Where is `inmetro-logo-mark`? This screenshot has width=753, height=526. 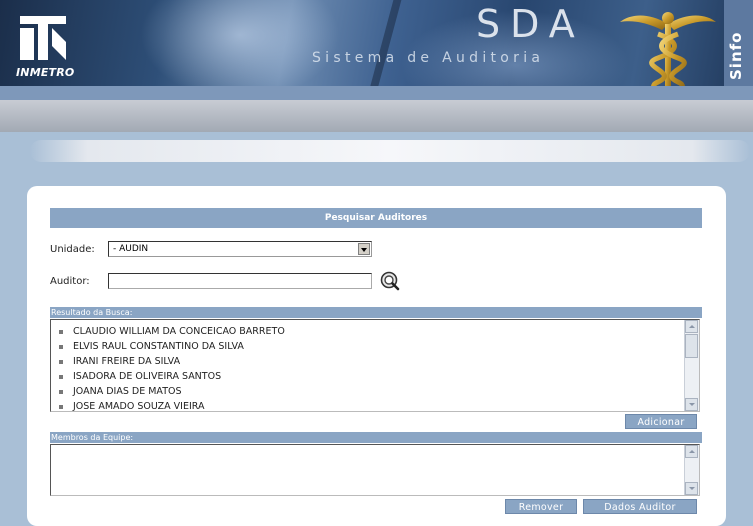
inmetro-logo-mark is located at coordinates (43, 38).